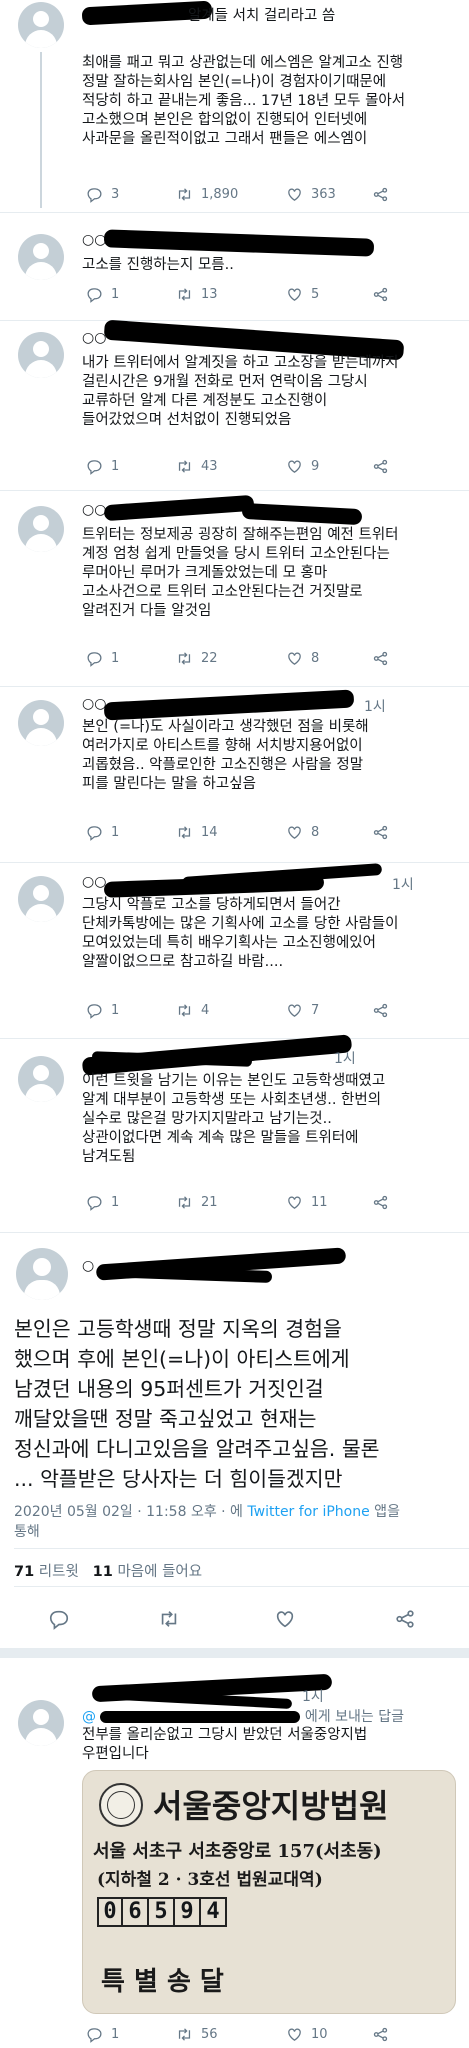  What do you see at coordinates (59, 1619) in the screenshot?
I see `reply-button` at bounding box center [59, 1619].